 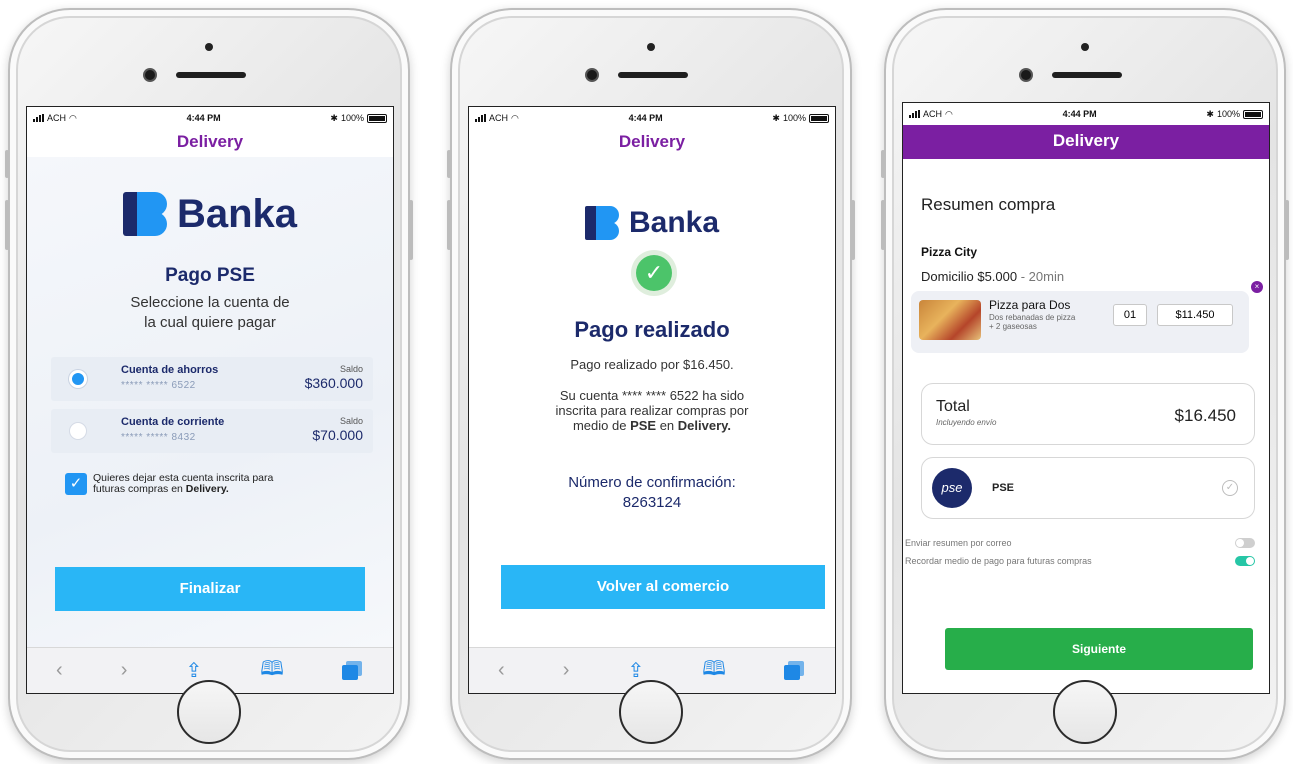 I want to click on earpiece-speaker, so click(x=1087, y=75).